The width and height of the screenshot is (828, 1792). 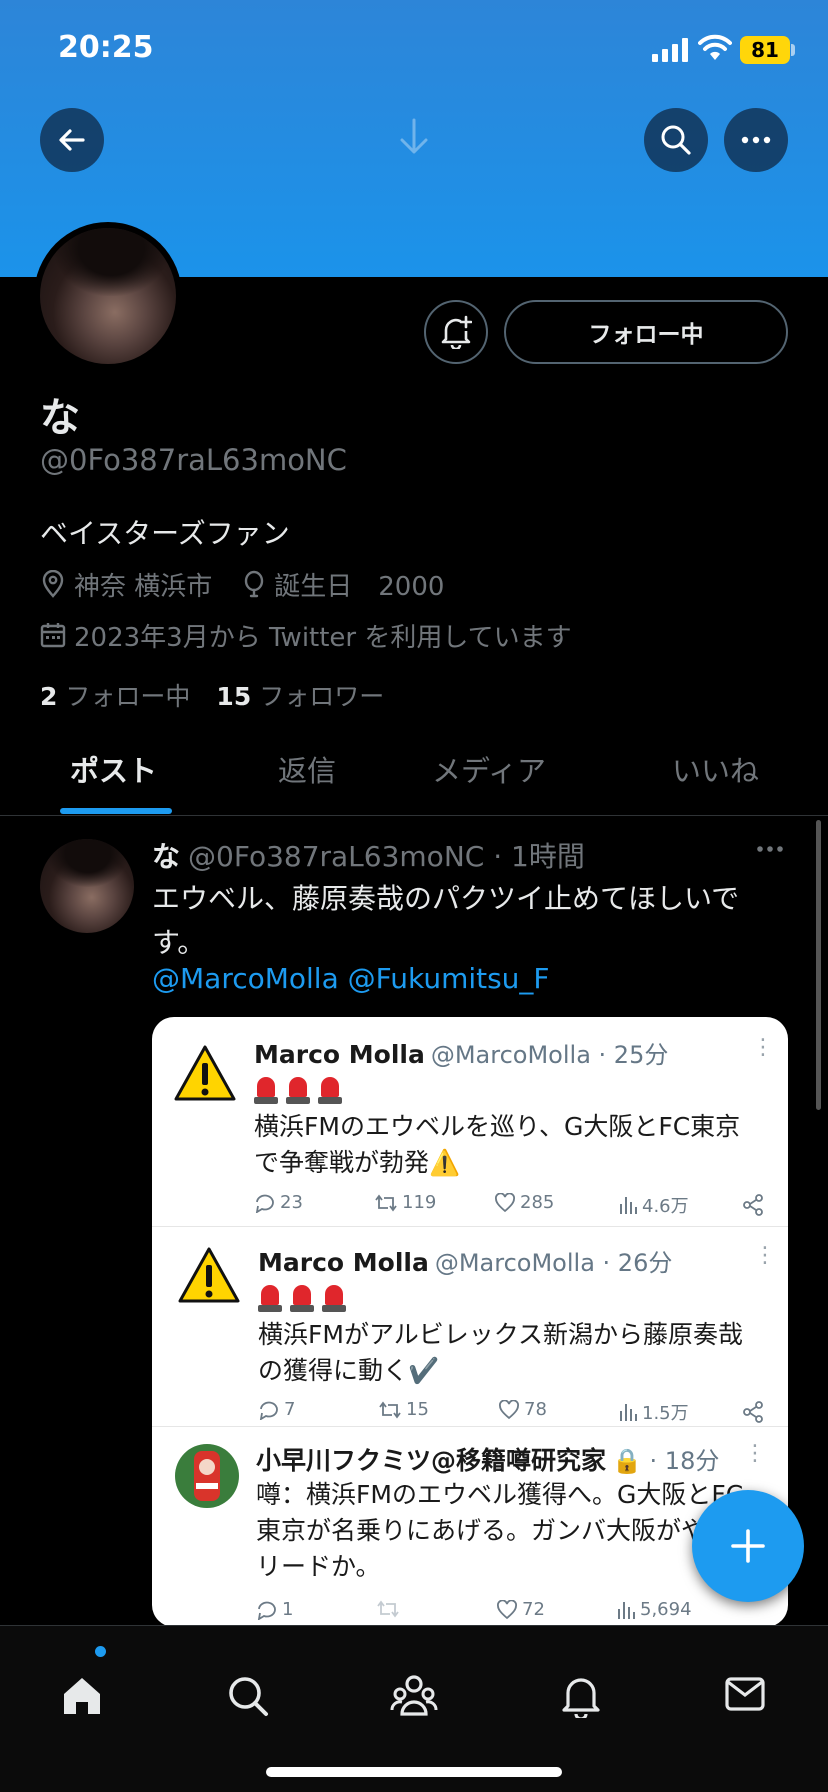 I want to click on following-link: 2 フォロー中, so click(x=115, y=695).